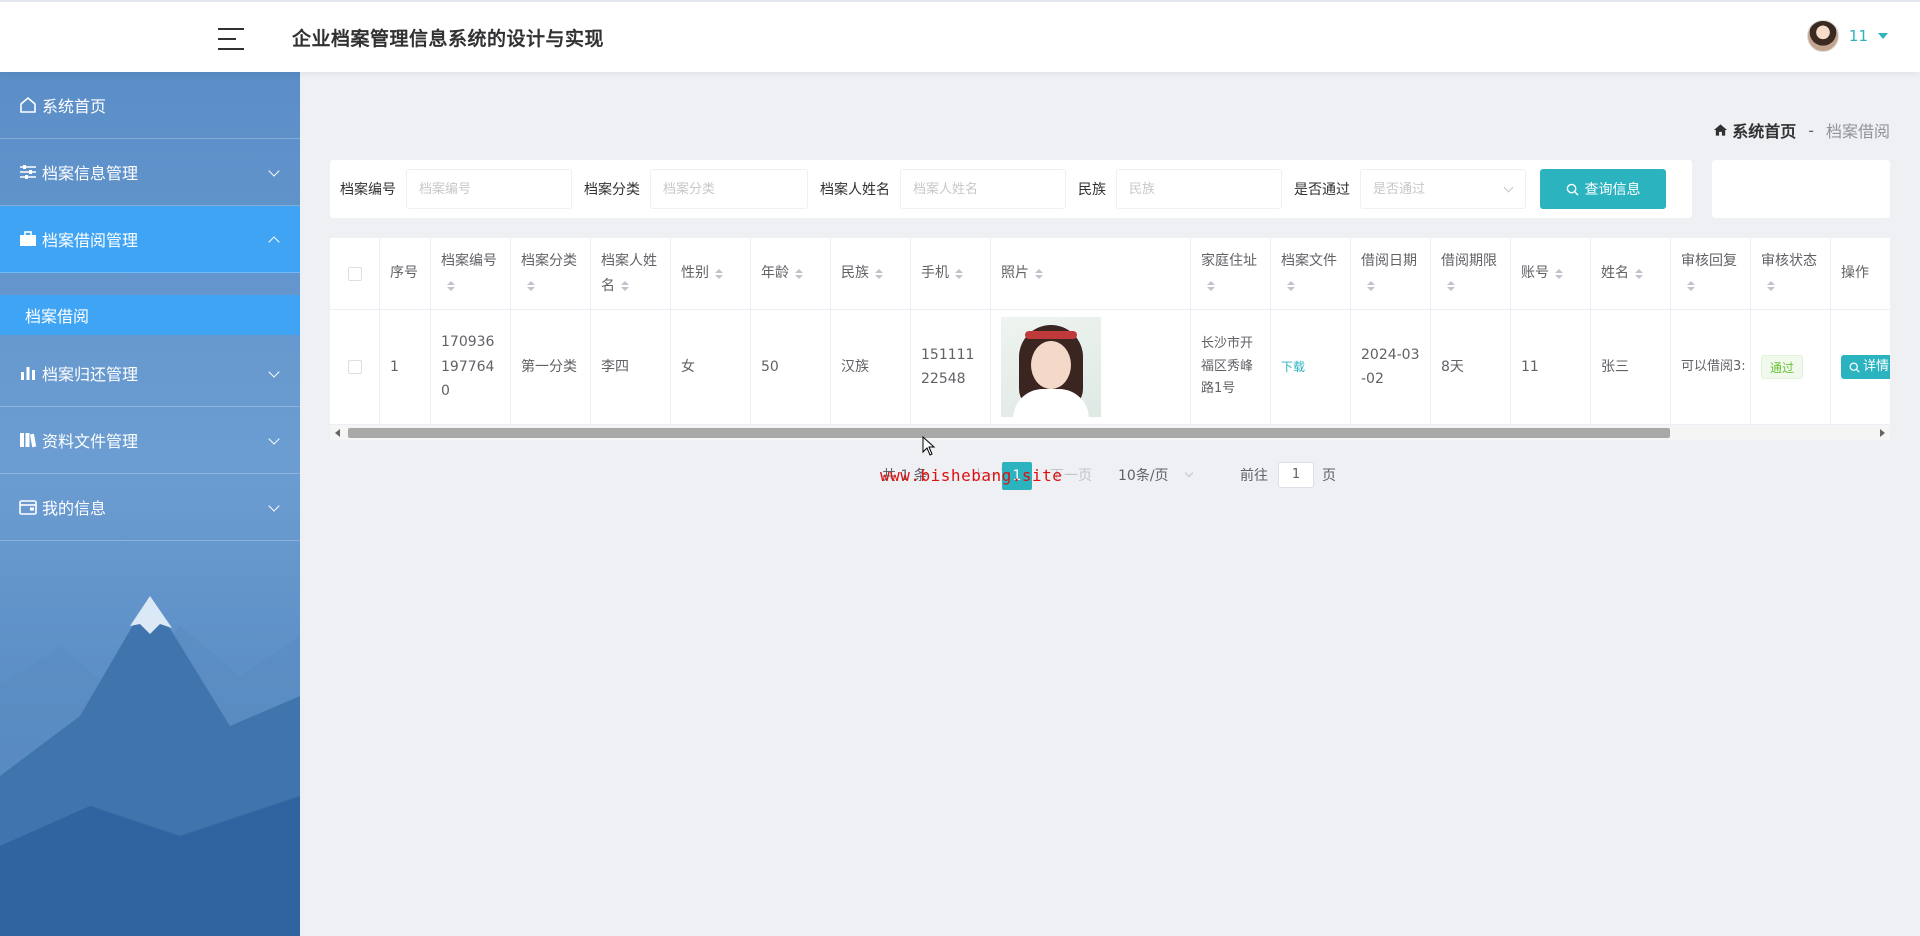  Describe the element at coordinates (150, 239) in the screenshot. I see `sidebar-item-borrow: 档案借阅管理` at that location.